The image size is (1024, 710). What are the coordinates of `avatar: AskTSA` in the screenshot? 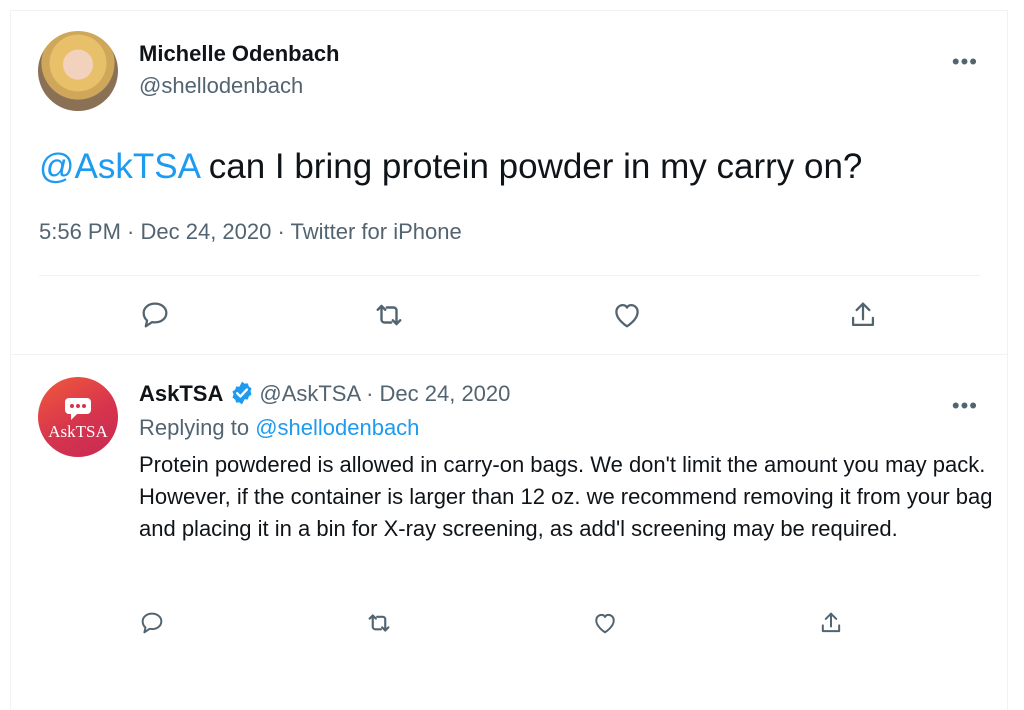 It's located at (78, 417).